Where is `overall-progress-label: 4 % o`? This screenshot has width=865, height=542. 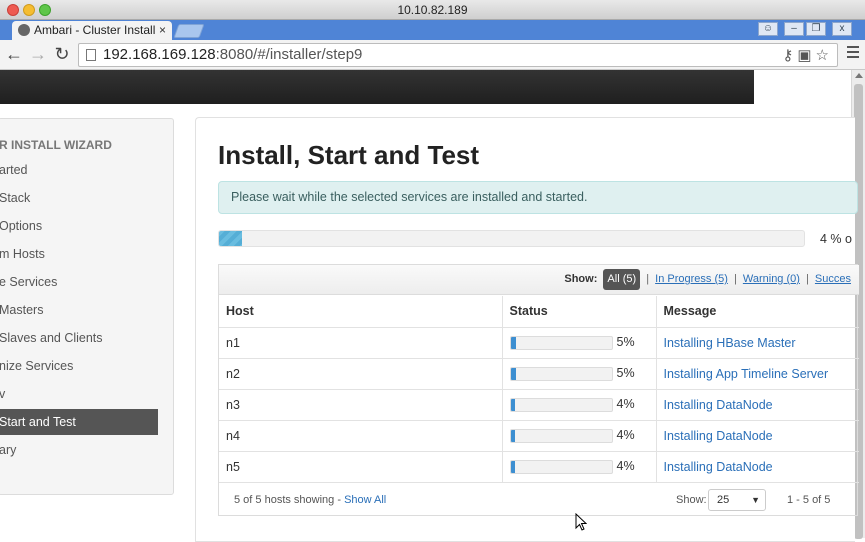 overall-progress-label: 4 % o is located at coordinates (836, 239).